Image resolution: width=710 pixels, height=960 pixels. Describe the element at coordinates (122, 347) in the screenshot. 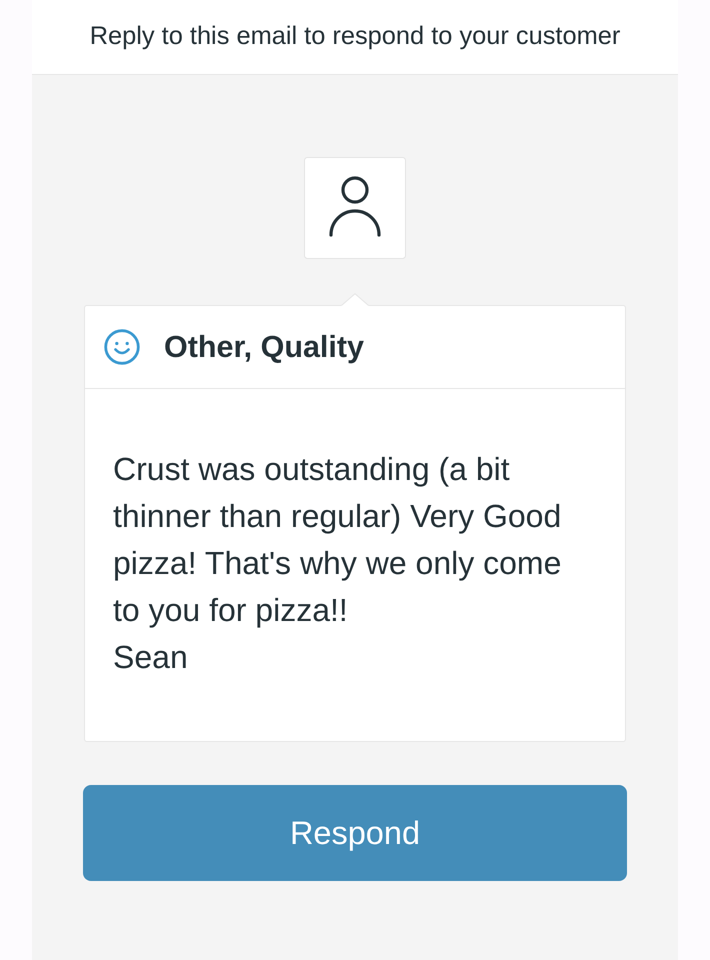

I see `smiley-icon` at that location.